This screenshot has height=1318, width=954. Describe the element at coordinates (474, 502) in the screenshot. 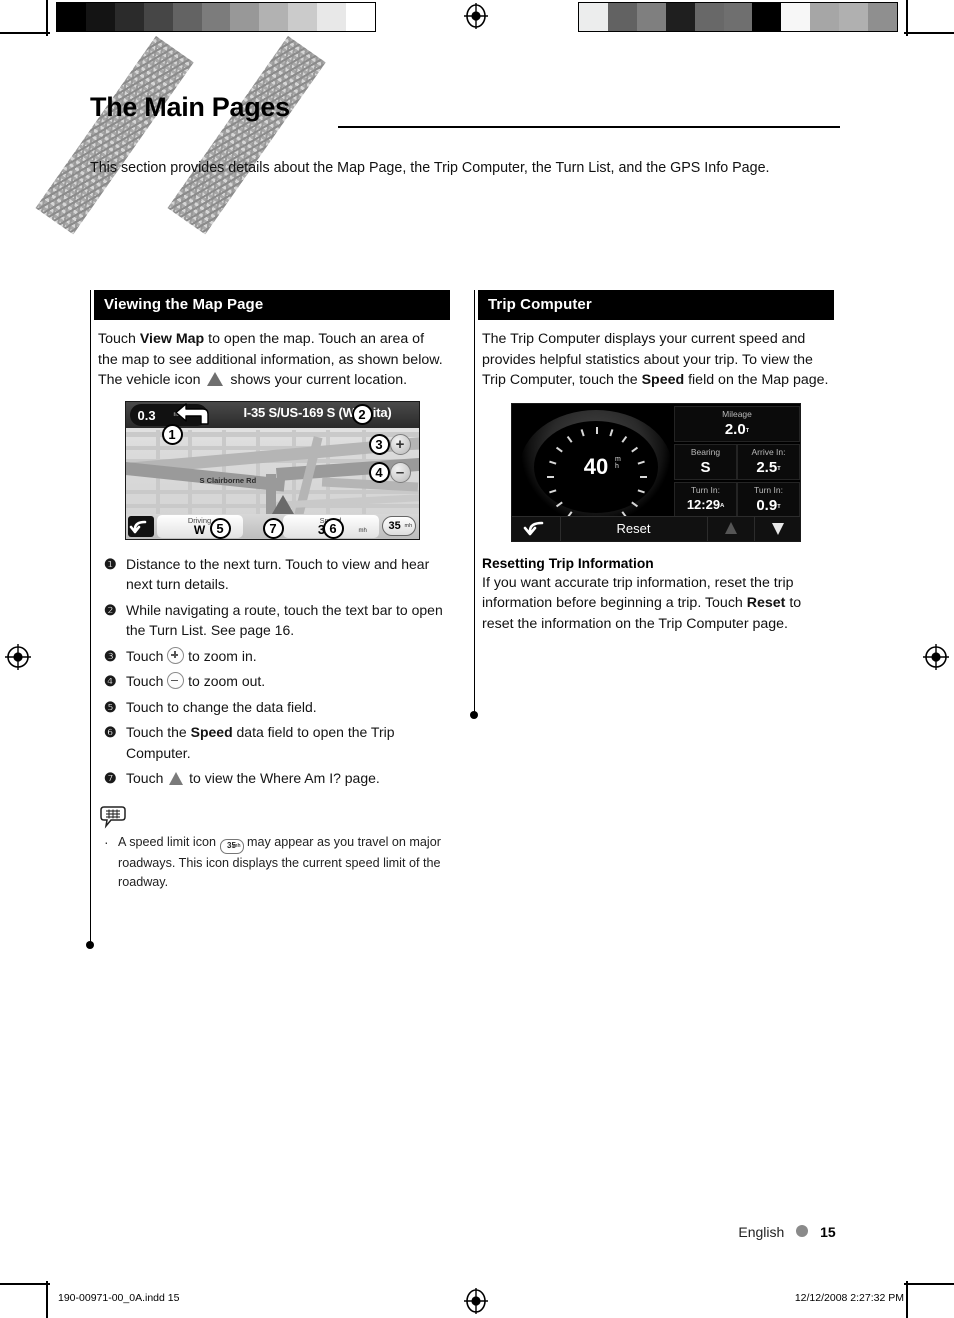

I see `right-column-rule` at that location.